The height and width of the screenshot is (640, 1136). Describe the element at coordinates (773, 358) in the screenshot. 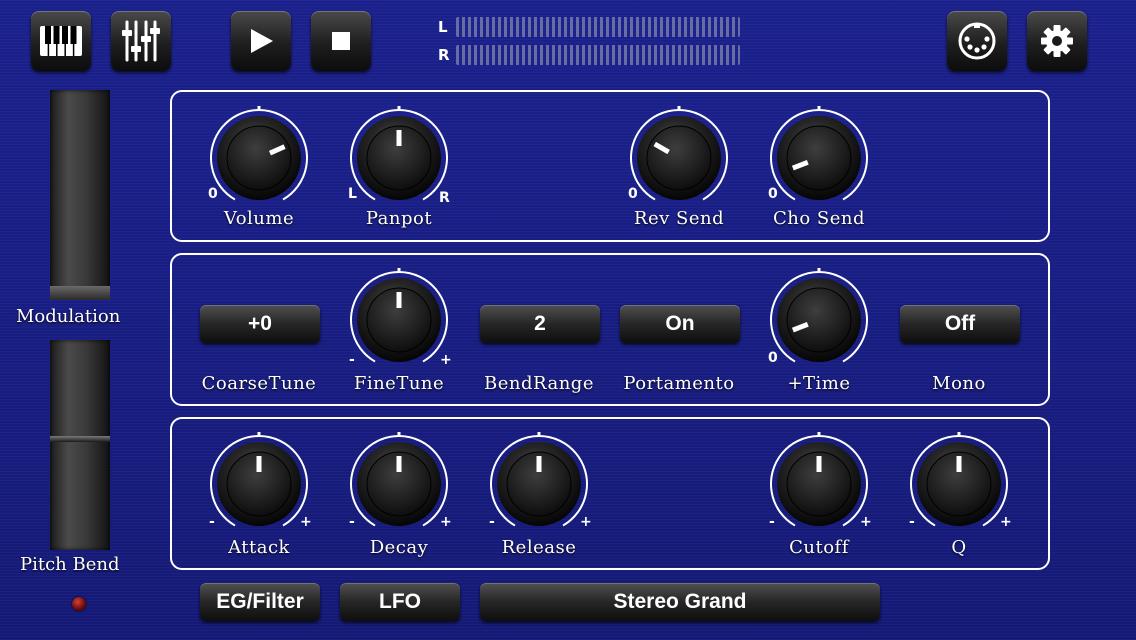

I see `portamento-time-min-label: 0` at that location.